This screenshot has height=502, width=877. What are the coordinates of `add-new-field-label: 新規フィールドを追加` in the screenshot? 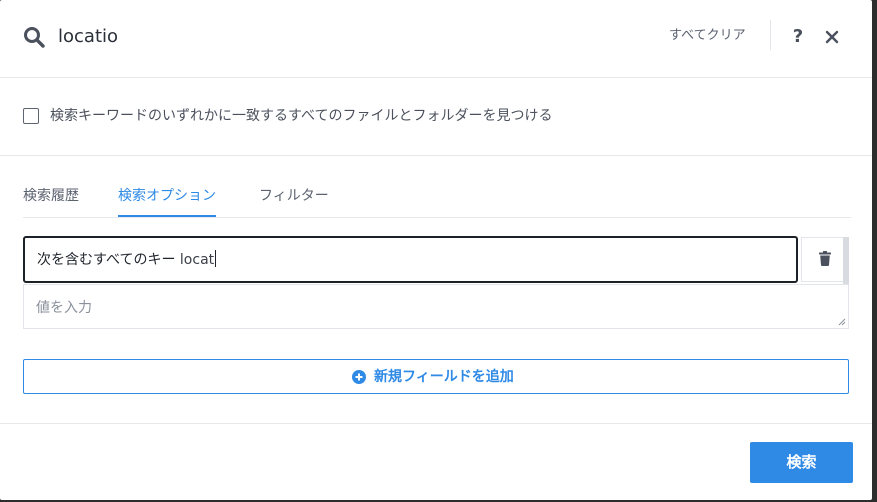 It's located at (444, 377).